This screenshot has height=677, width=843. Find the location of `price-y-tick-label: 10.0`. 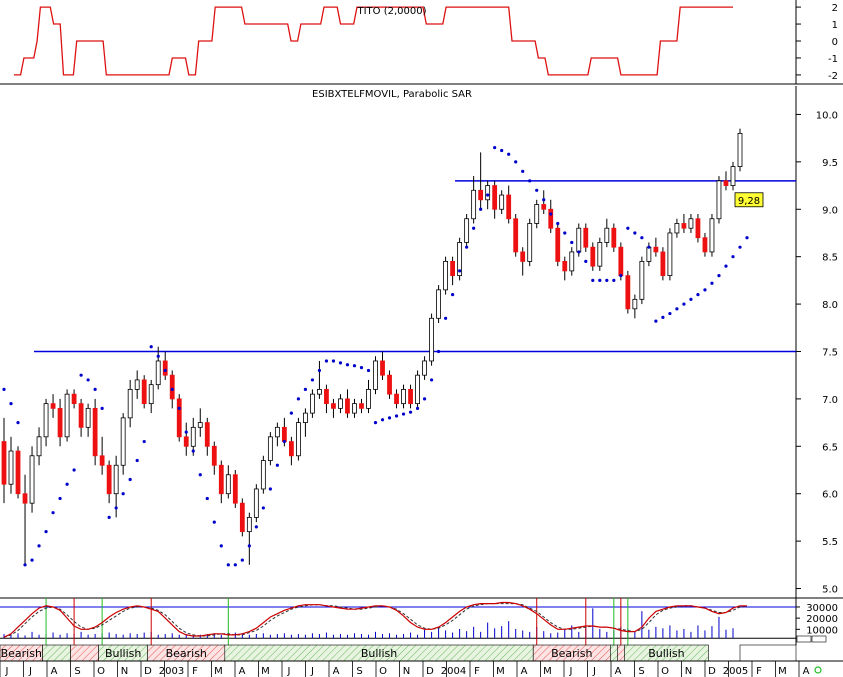

price-y-tick-label: 10.0 is located at coordinates (827, 115).